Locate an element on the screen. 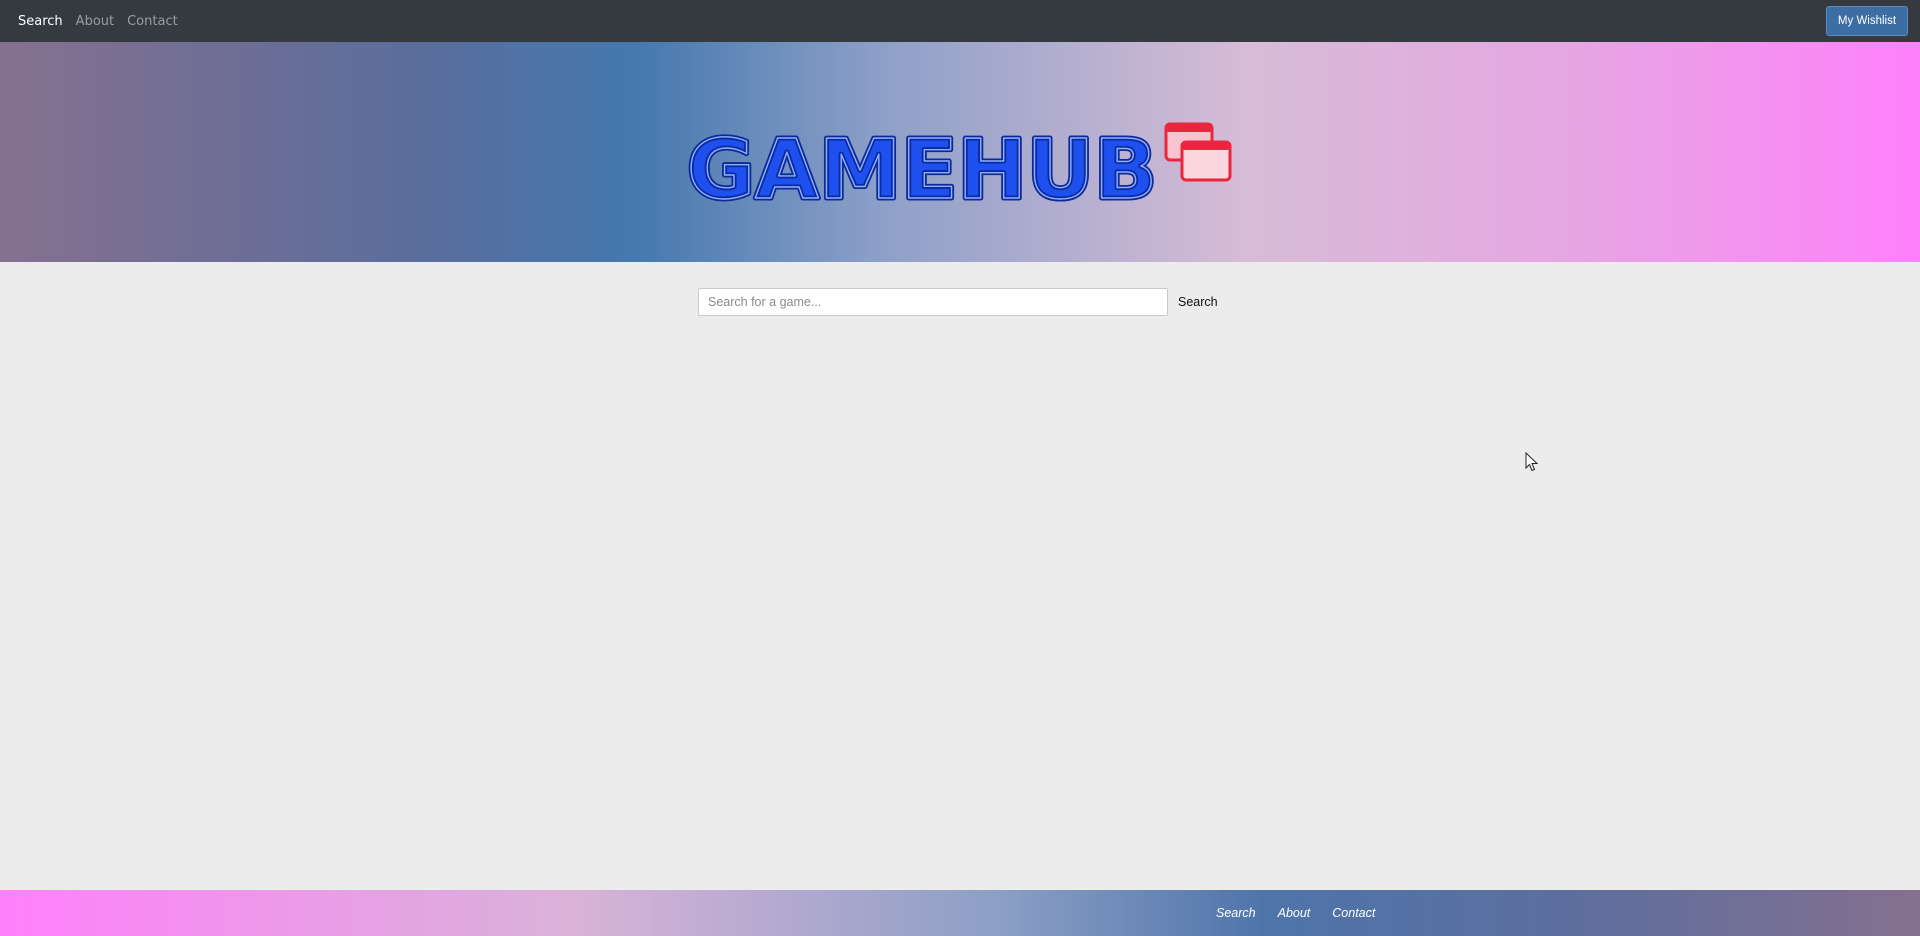 The height and width of the screenshot is (936, 1920). nav-link-about: About is located at coordinates (95, 21).